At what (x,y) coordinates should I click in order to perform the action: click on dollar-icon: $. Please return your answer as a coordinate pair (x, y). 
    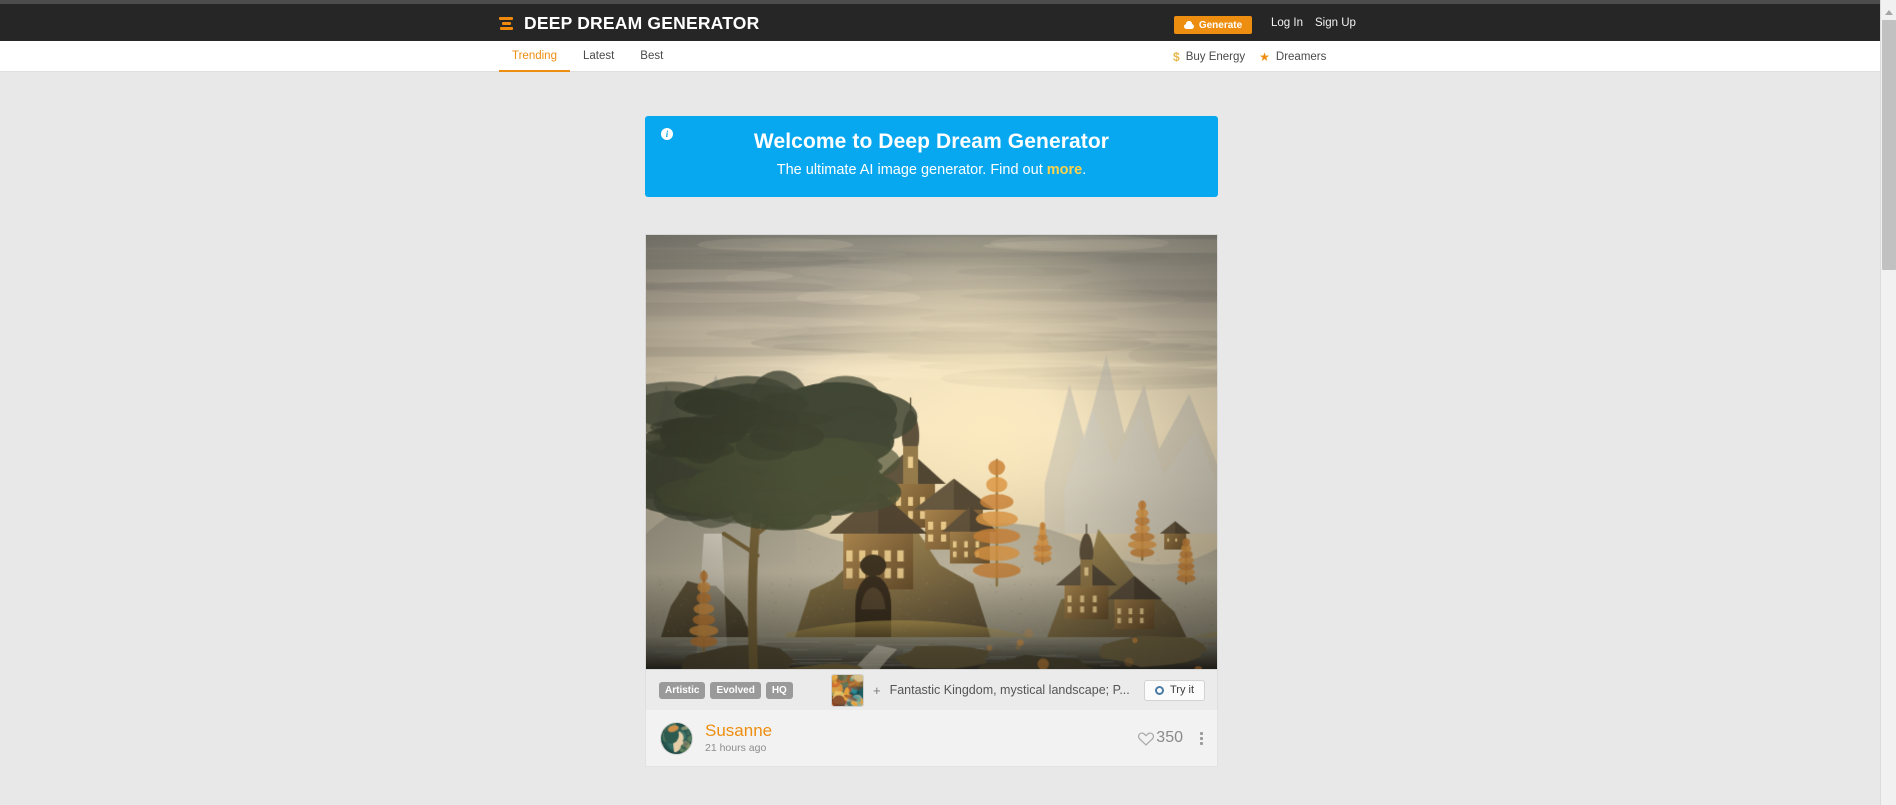
    Looking at the image, I should click on (1176, 56).